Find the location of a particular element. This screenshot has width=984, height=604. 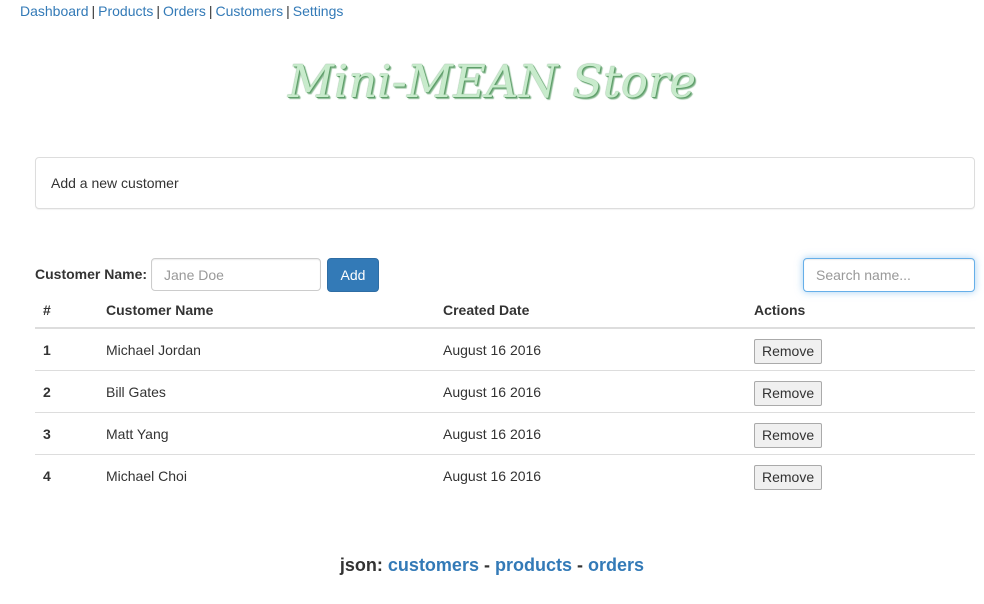

table-row: 3 Matt Yang August 16 2016 Remove is located at coordinates (505, 433).